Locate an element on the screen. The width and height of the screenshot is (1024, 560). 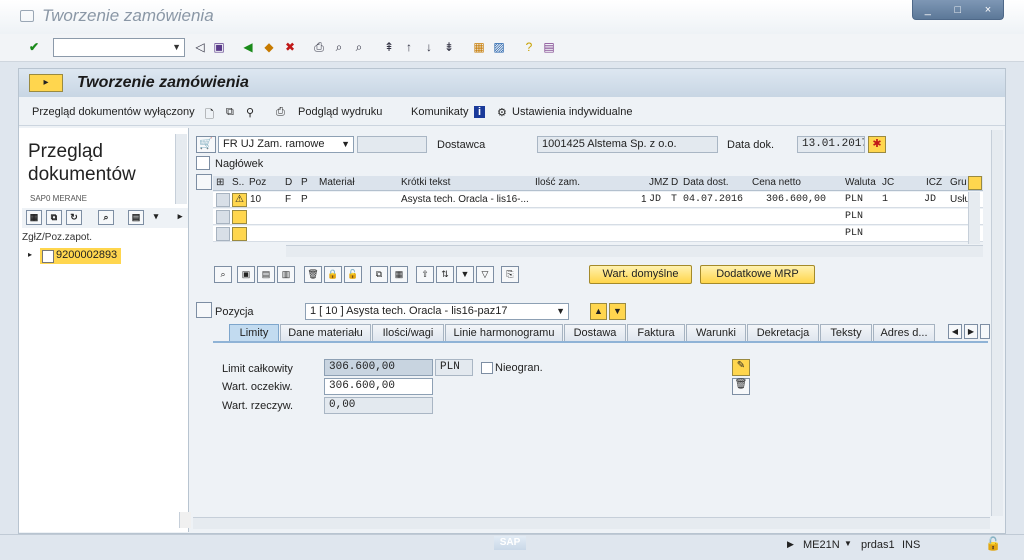
sort-icon: ⇅ is located at coordinates (445, 274).